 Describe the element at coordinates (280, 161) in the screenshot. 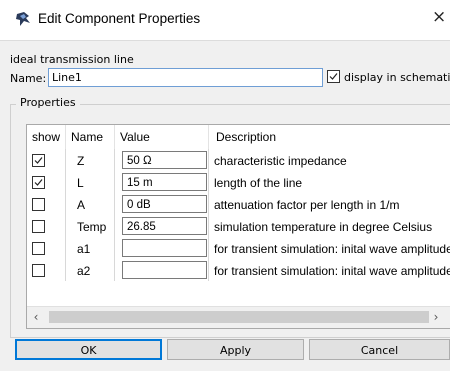

I see `property-description: characteristic impedance` at that location.